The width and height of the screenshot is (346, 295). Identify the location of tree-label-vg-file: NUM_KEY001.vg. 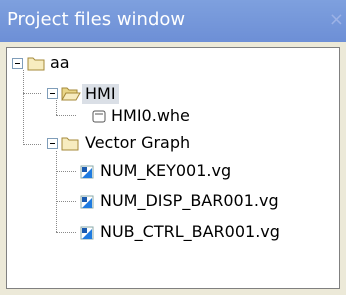
(166, 170).